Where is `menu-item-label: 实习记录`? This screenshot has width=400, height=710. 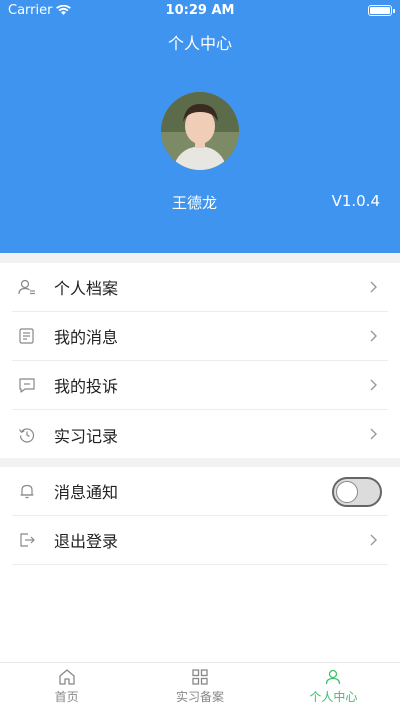
menu-item-label: 实习记录 is located at coordinates (86, 436).